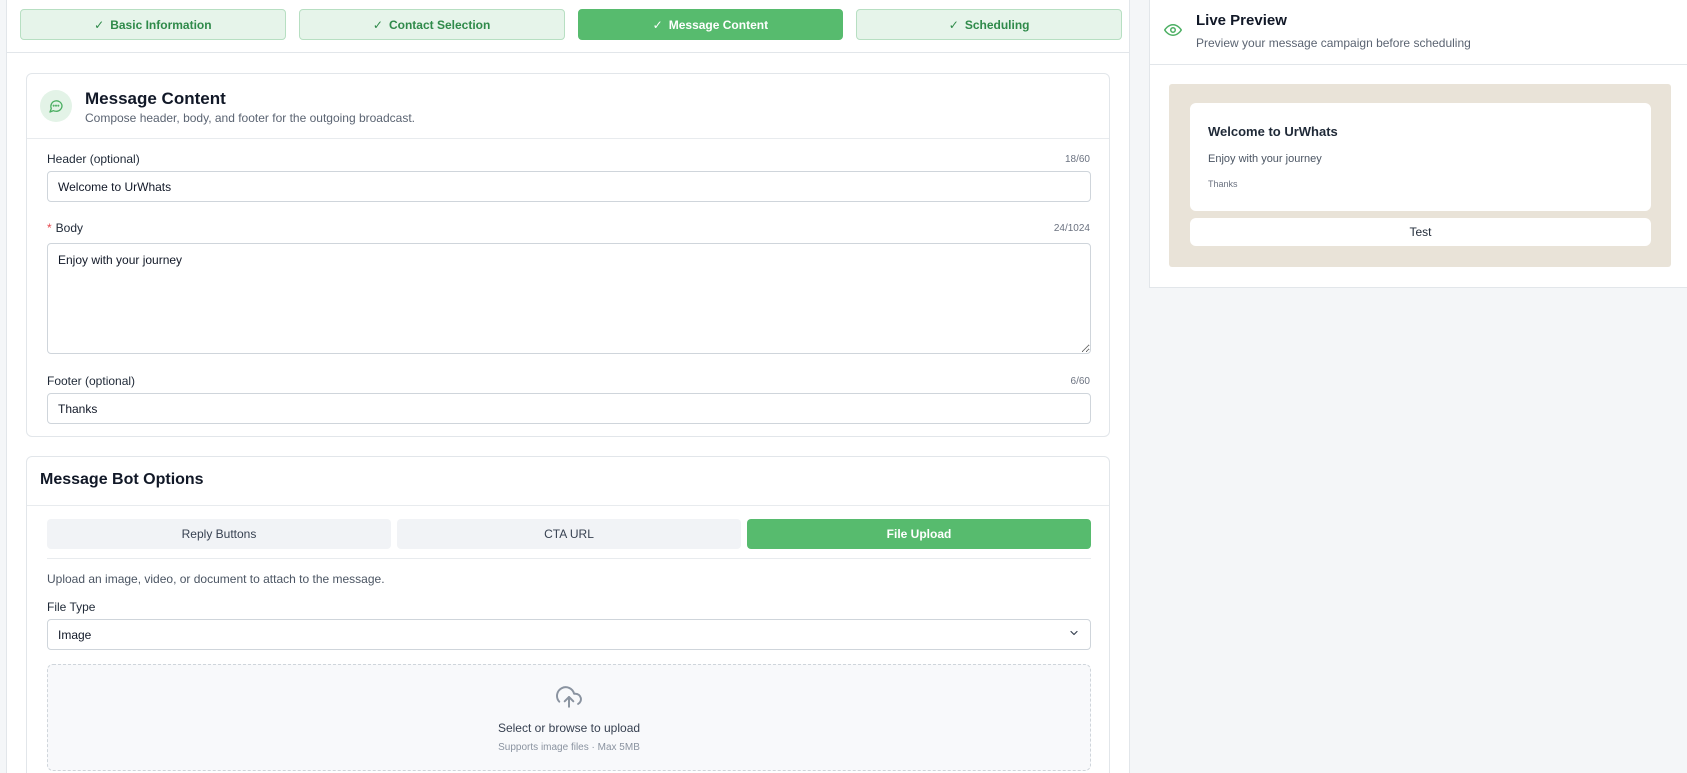 The height and width of the screenshot is (773, 1687). I want to click on required-mark: *, so click(49, 228).